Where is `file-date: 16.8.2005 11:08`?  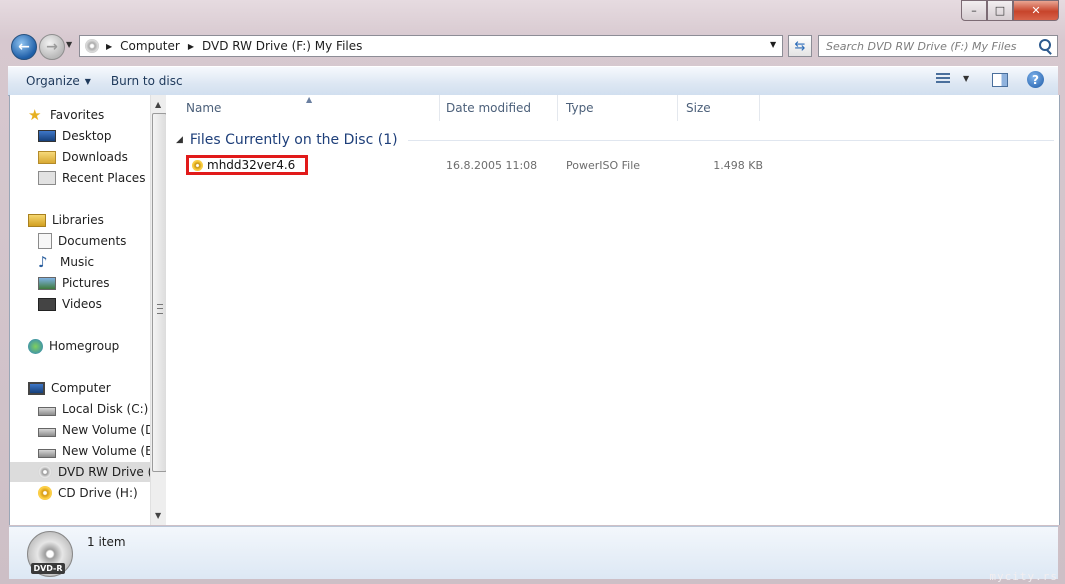 file-date: 16.8.2005 11:08 is located at coordinates (492, 165).